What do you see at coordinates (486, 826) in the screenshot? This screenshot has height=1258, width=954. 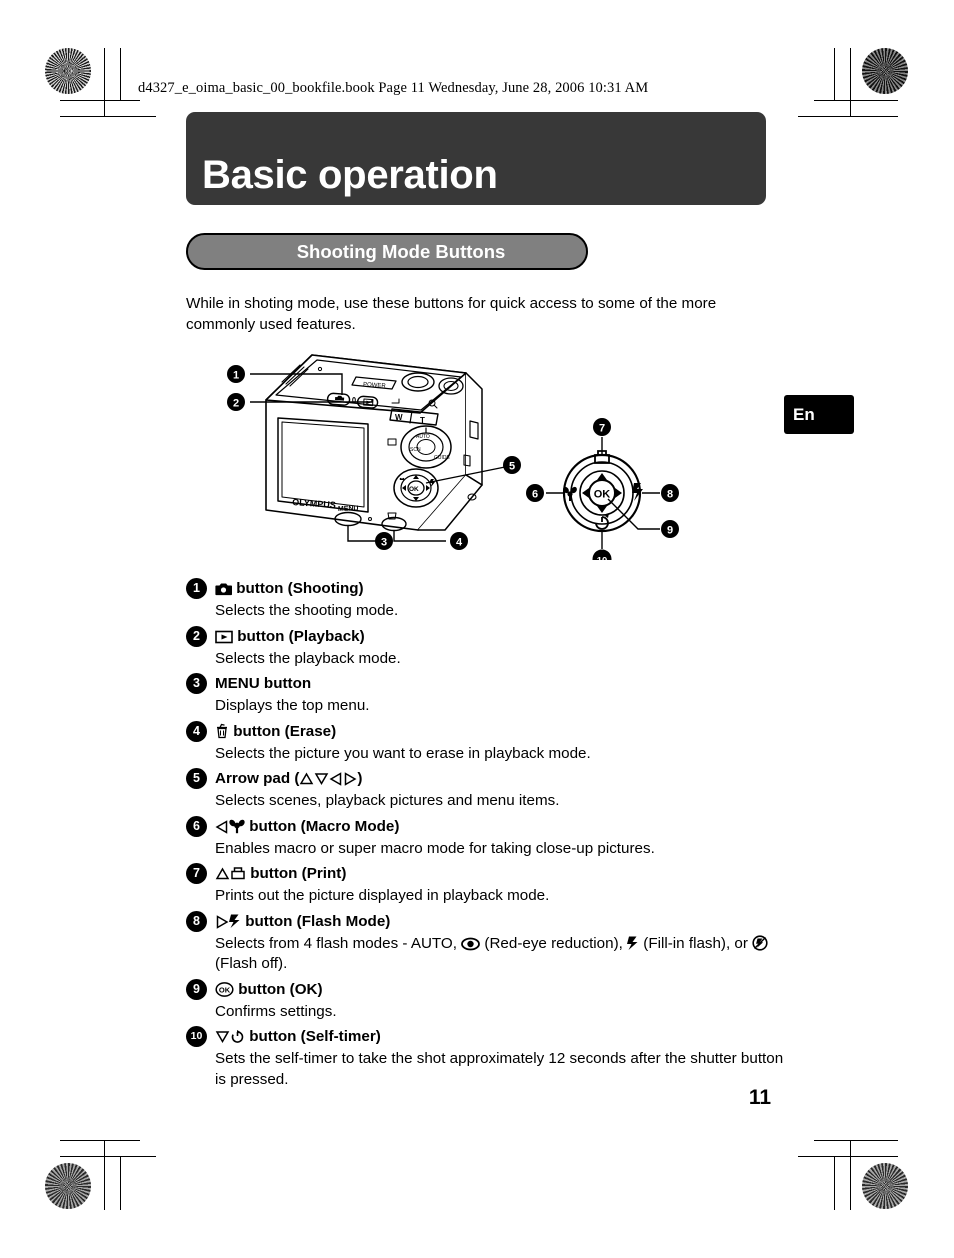 I see `item-heading: 6 button (Macro Mode)` at bounding box center [486, 826].